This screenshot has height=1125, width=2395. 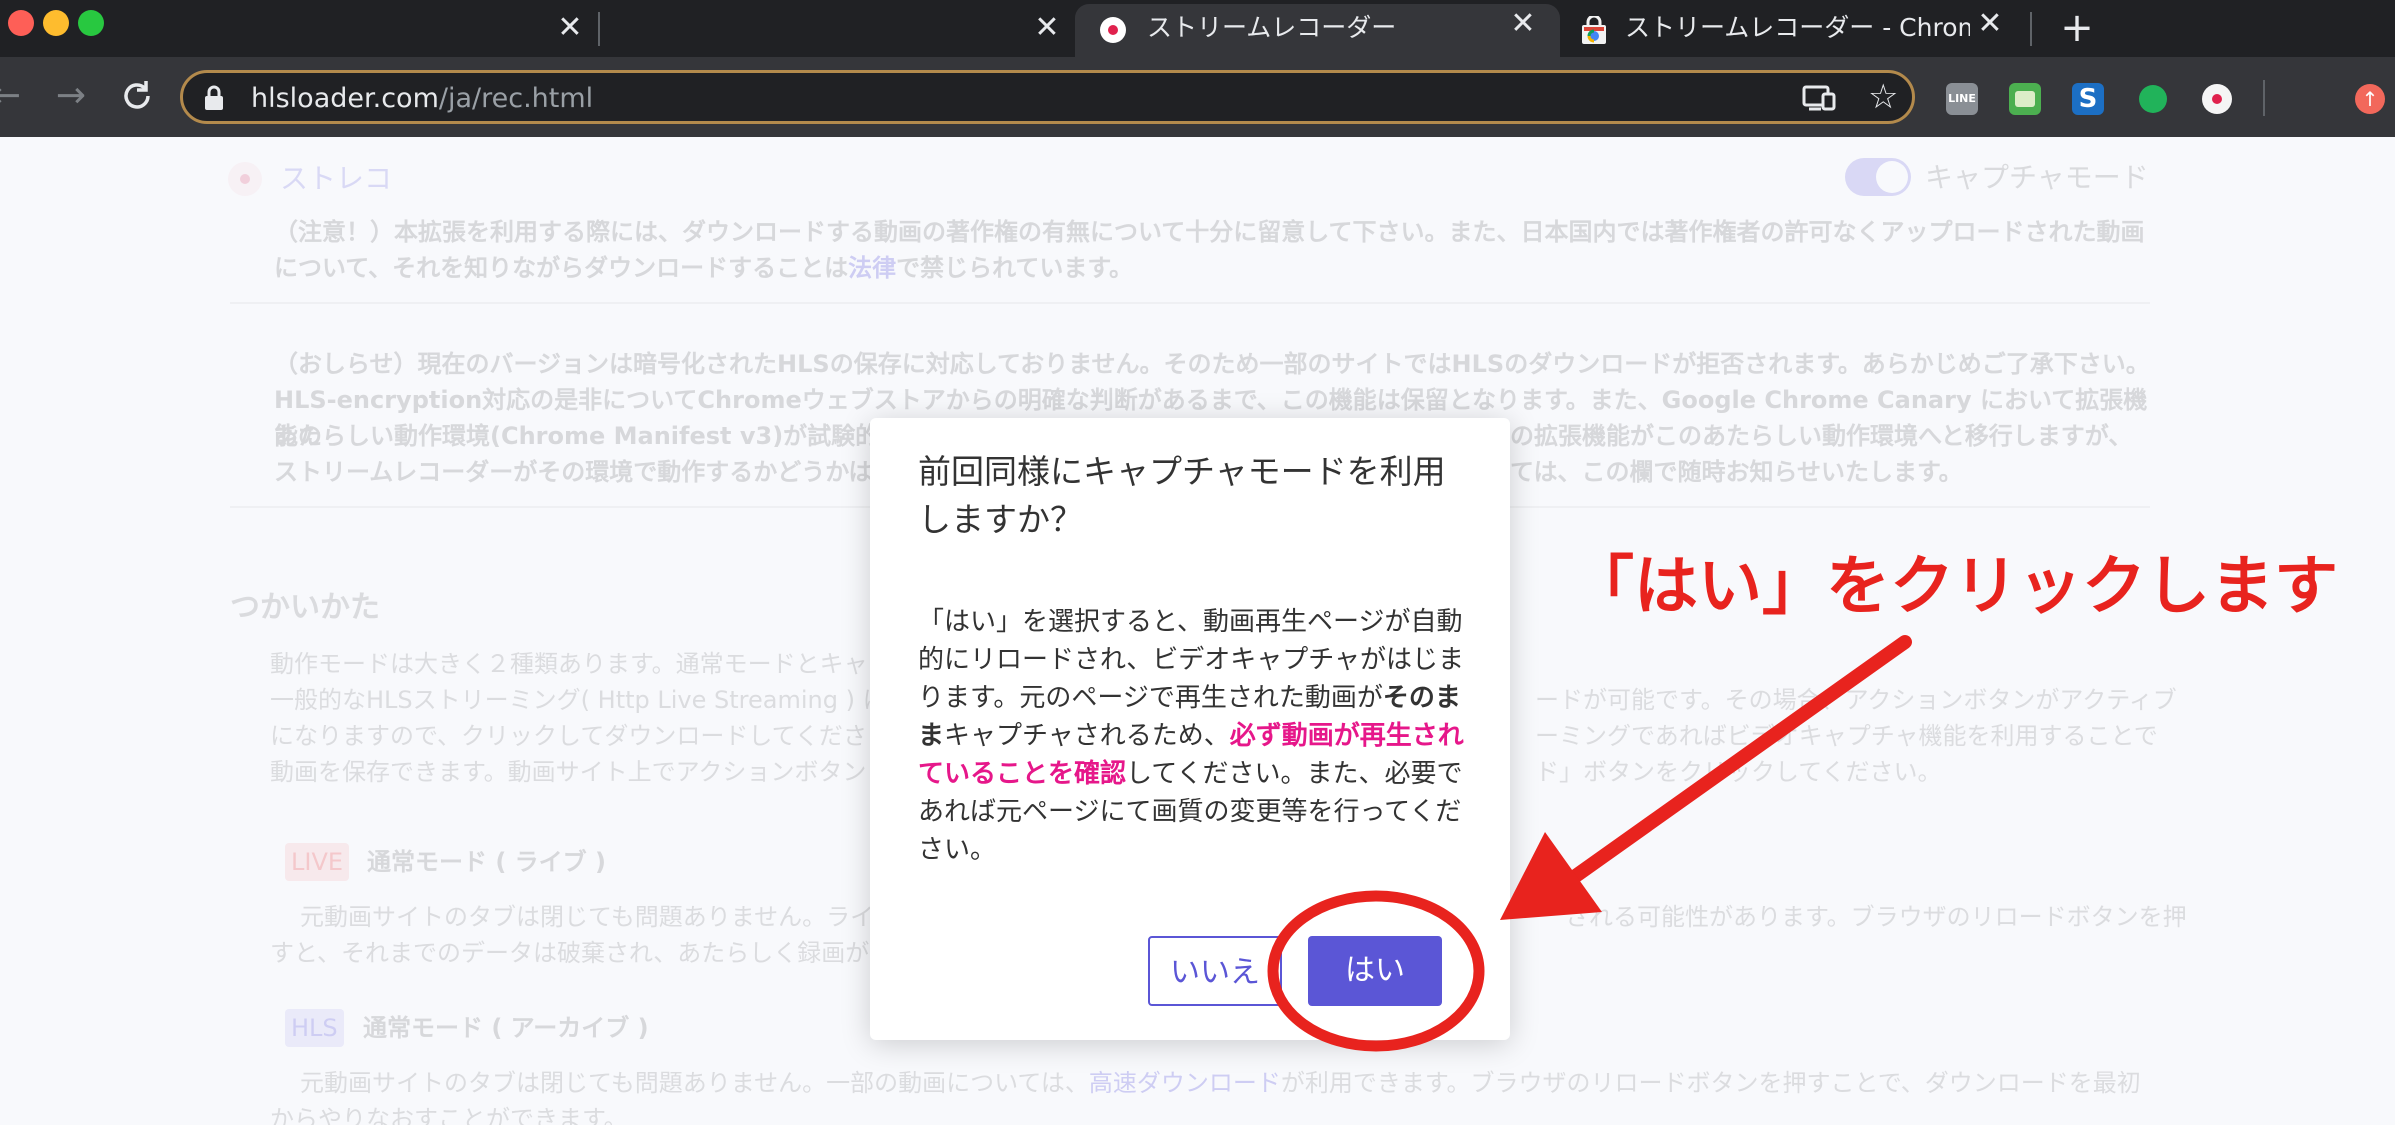 What do you see at coordinates (1954, 587) in the screenshot?
I see `annotation-text: 「はい」をクリックします` at bounding box center [1954, 587].